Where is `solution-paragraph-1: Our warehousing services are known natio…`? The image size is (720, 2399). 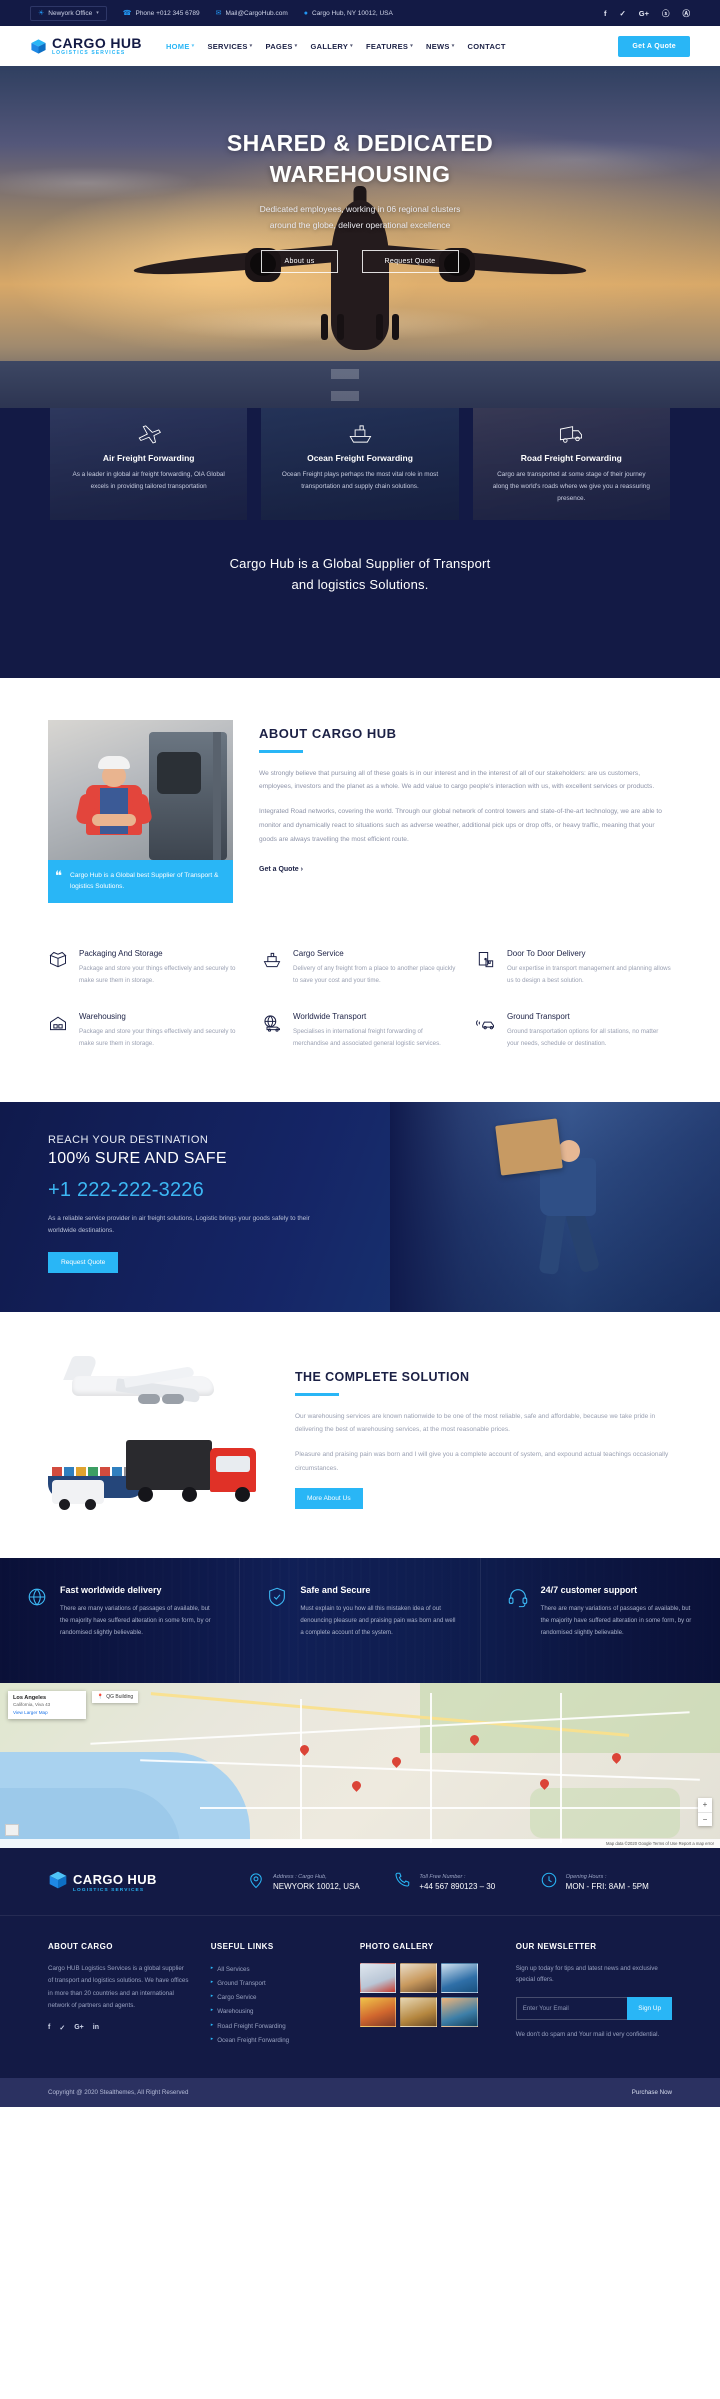
solution-paragraph-1: Our warehousing services are known natio… is located at coordinates (475, 1423).